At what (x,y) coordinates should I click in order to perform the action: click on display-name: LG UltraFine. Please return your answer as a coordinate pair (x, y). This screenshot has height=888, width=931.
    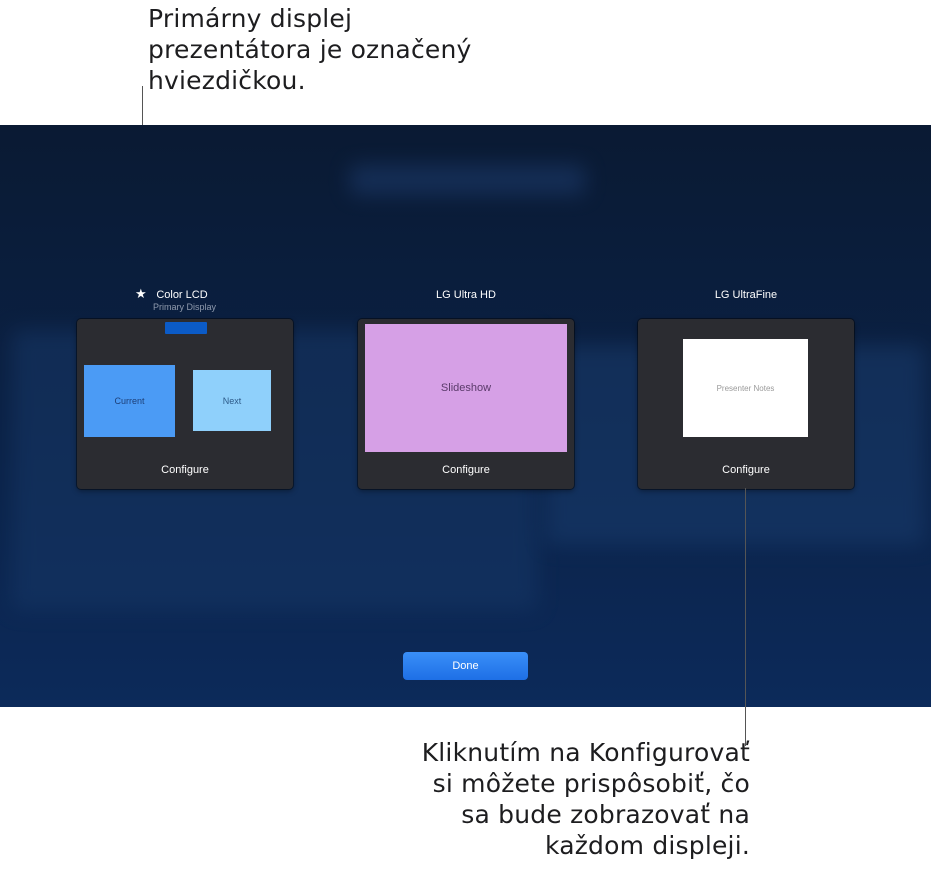
    Looking at the image, I should click on (746, 295).